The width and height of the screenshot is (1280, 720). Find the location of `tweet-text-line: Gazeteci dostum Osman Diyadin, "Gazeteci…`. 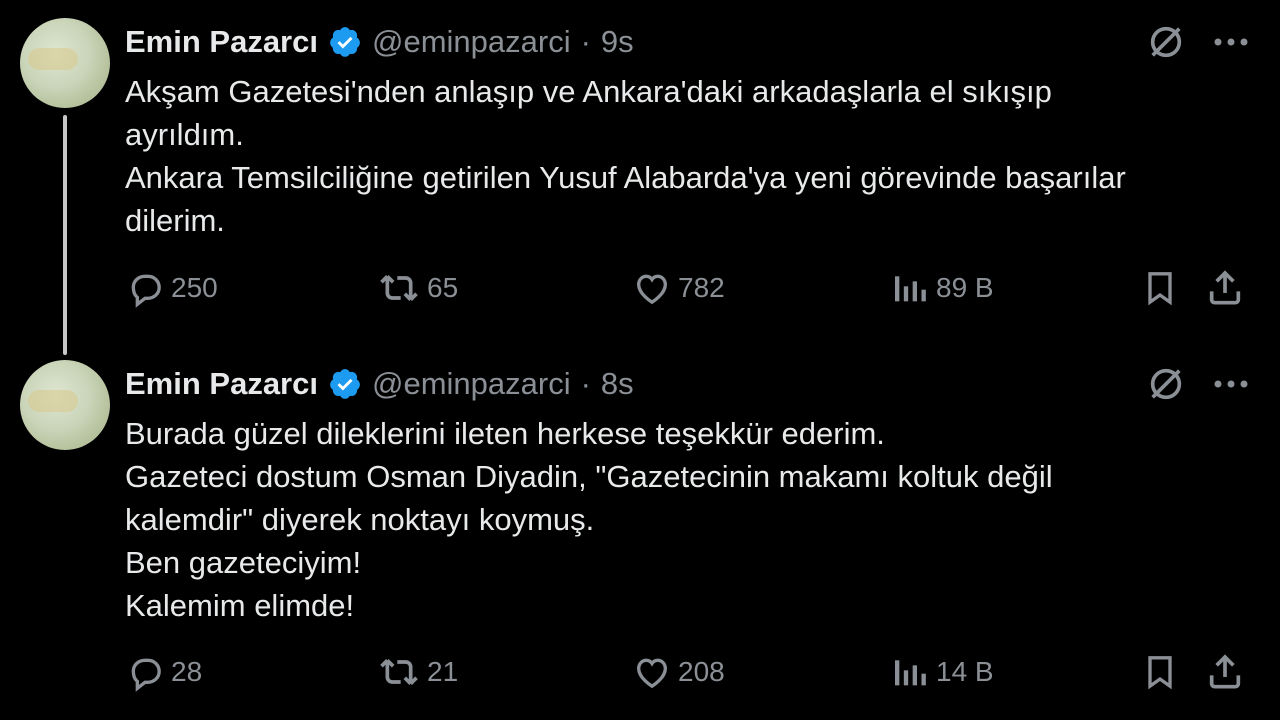

tweet-text-line: Gazeteci dostum Osman Diyadin, "Gazeteci… is located at coordinates (589, 476).